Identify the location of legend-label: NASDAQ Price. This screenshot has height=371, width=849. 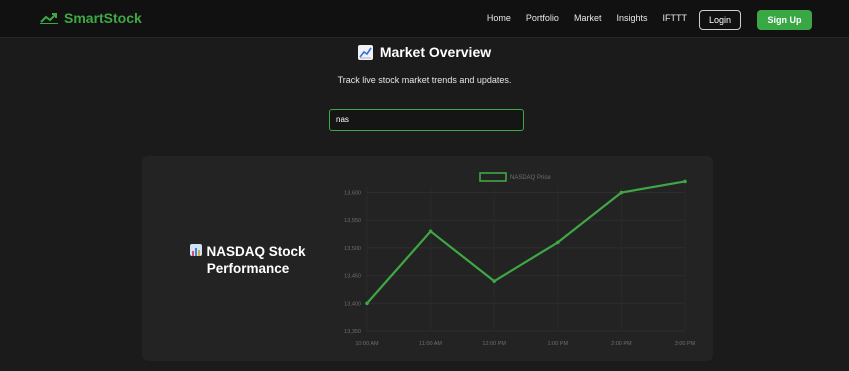
(530, 178).